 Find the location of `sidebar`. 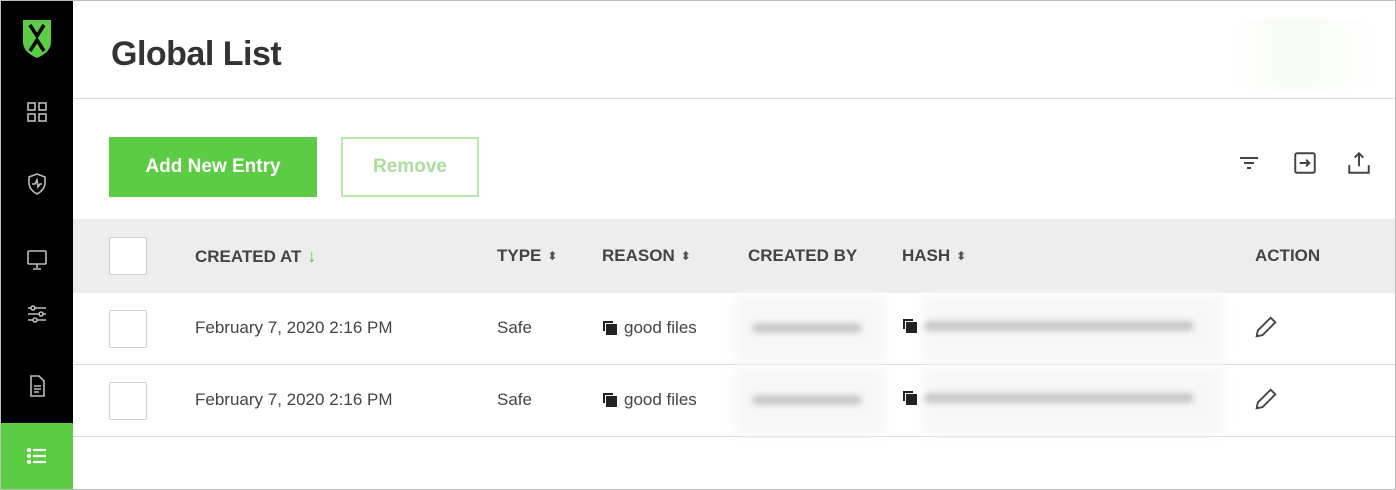

sidebar is located at coordinates (37, 245).